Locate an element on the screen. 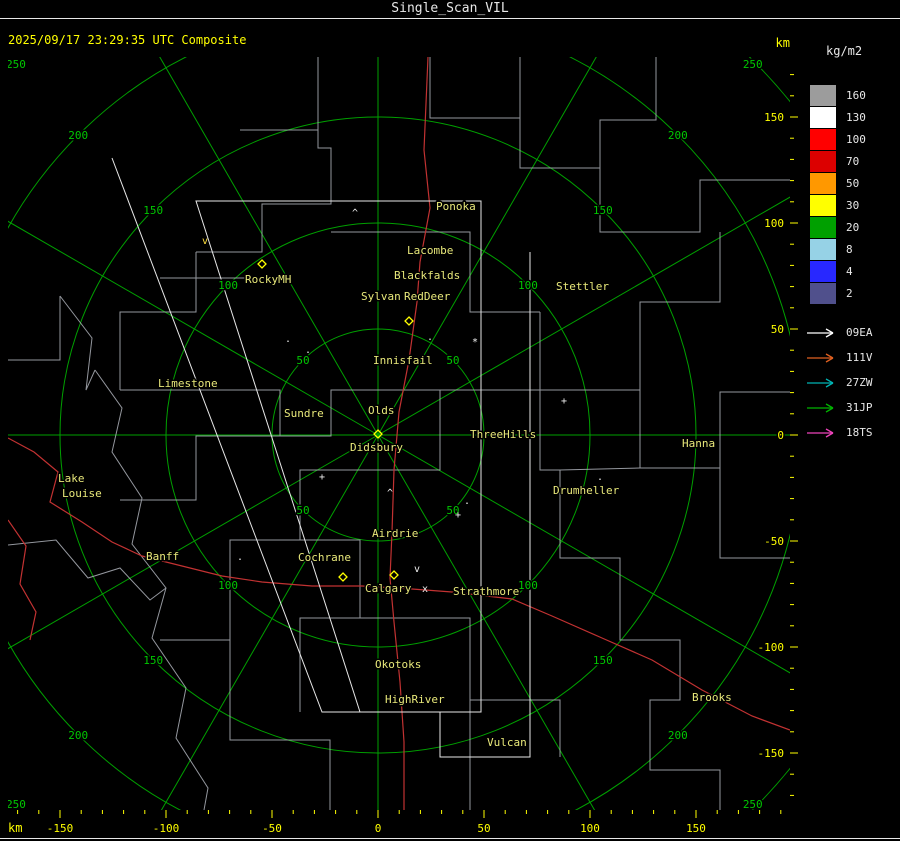 The width and height of the screenshot is (900, 841). range-ring is located at coordinates (769, 433).